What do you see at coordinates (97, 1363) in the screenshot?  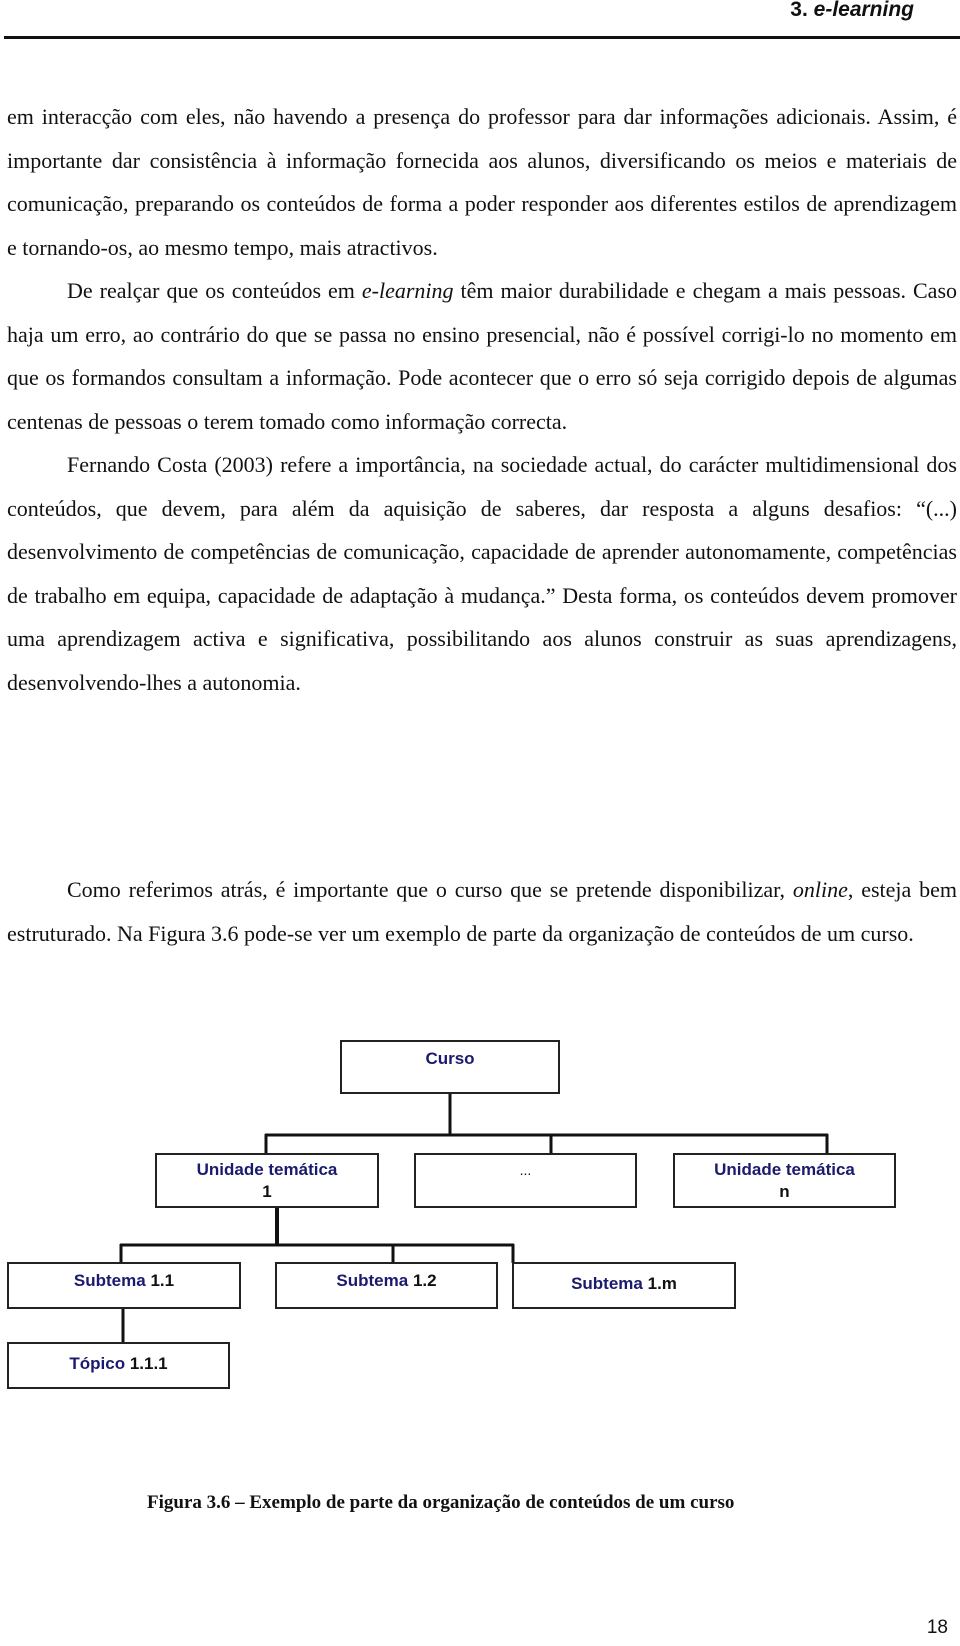 I see `node-topico-1-1-1-label: Tópico` at bounding box center [97, 1363].